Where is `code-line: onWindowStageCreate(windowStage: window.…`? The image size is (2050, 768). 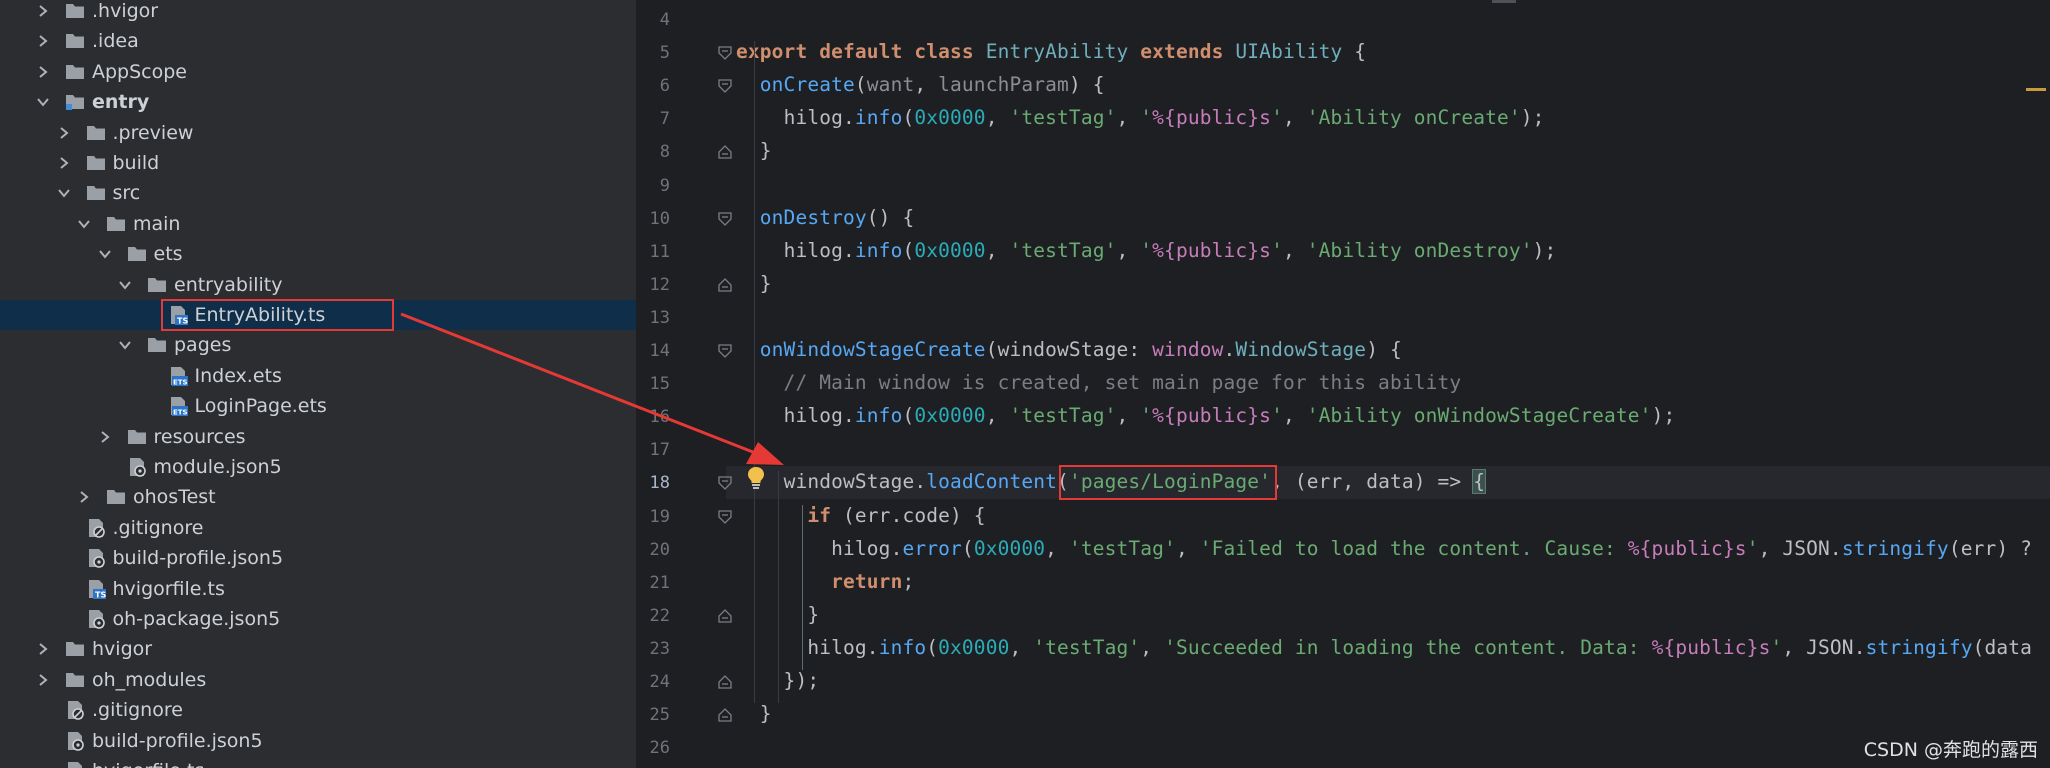 code-line: onWindowStageCreate(windowStage: window.… is located at coordinates (1069, 349).